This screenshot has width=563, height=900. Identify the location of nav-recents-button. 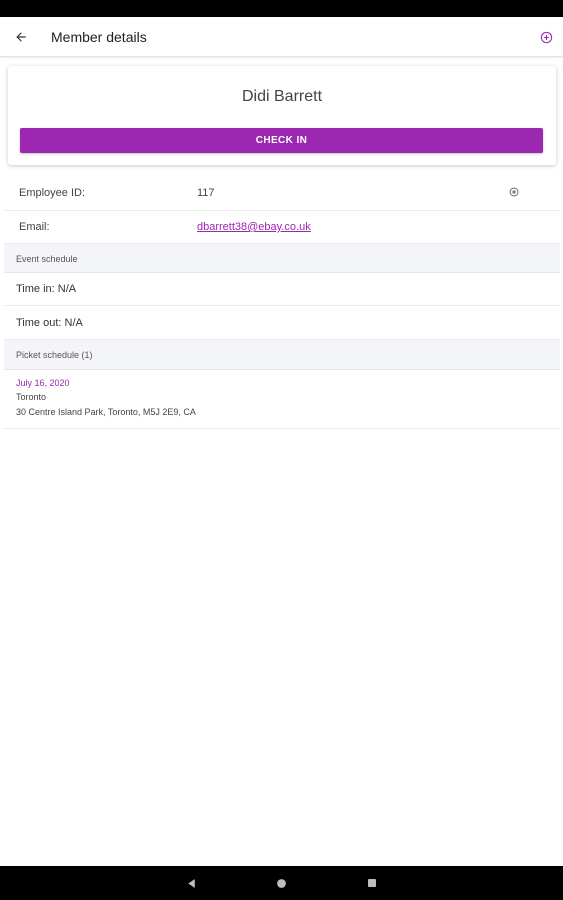
(372, 883).